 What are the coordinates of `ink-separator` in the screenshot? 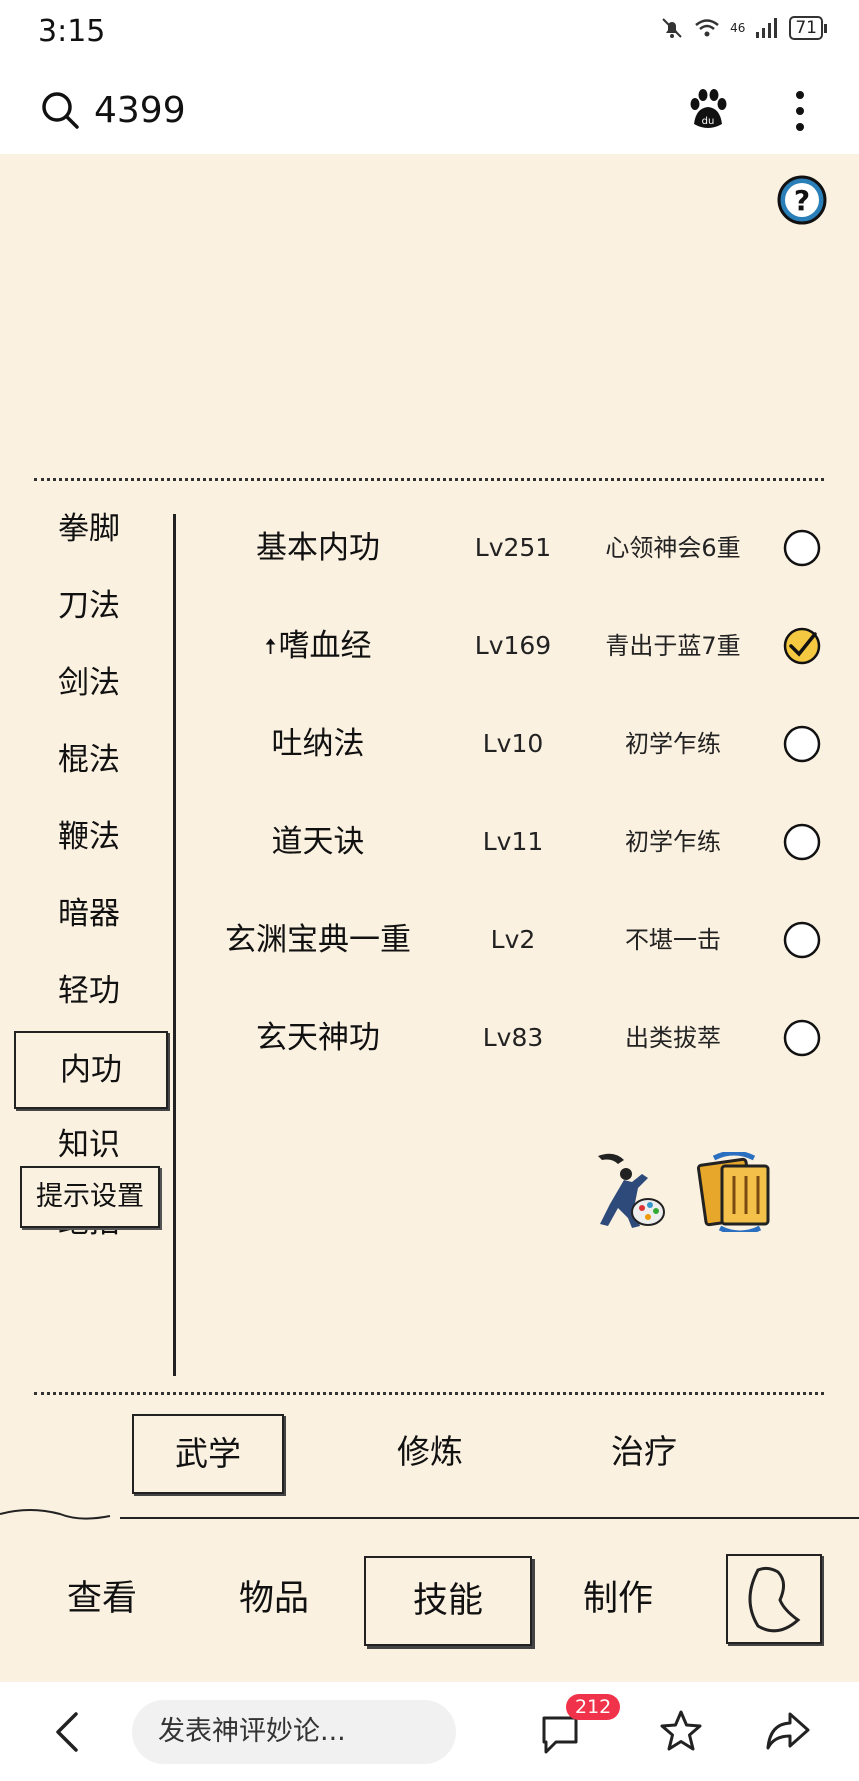 It's located at (429, 1514).